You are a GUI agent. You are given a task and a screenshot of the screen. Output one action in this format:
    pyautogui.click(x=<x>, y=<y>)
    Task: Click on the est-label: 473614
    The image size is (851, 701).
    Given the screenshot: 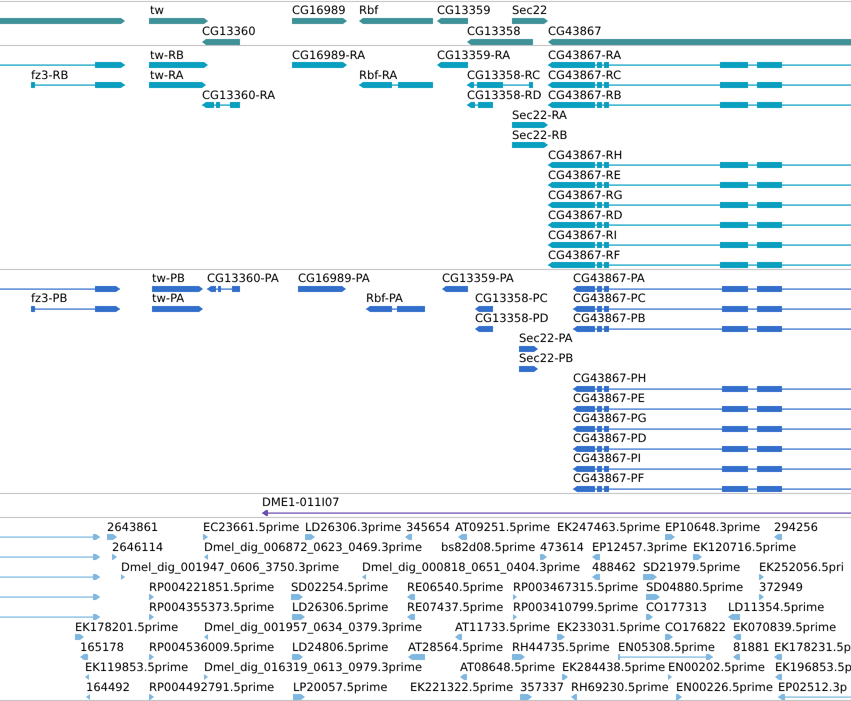 What is the action you would take?
    pyautogui.click(x=562, y=547)
    